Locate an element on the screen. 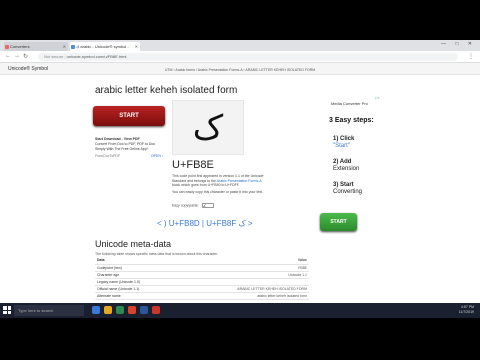  step-1-text: "Start" is located at coordinates (341, 146).